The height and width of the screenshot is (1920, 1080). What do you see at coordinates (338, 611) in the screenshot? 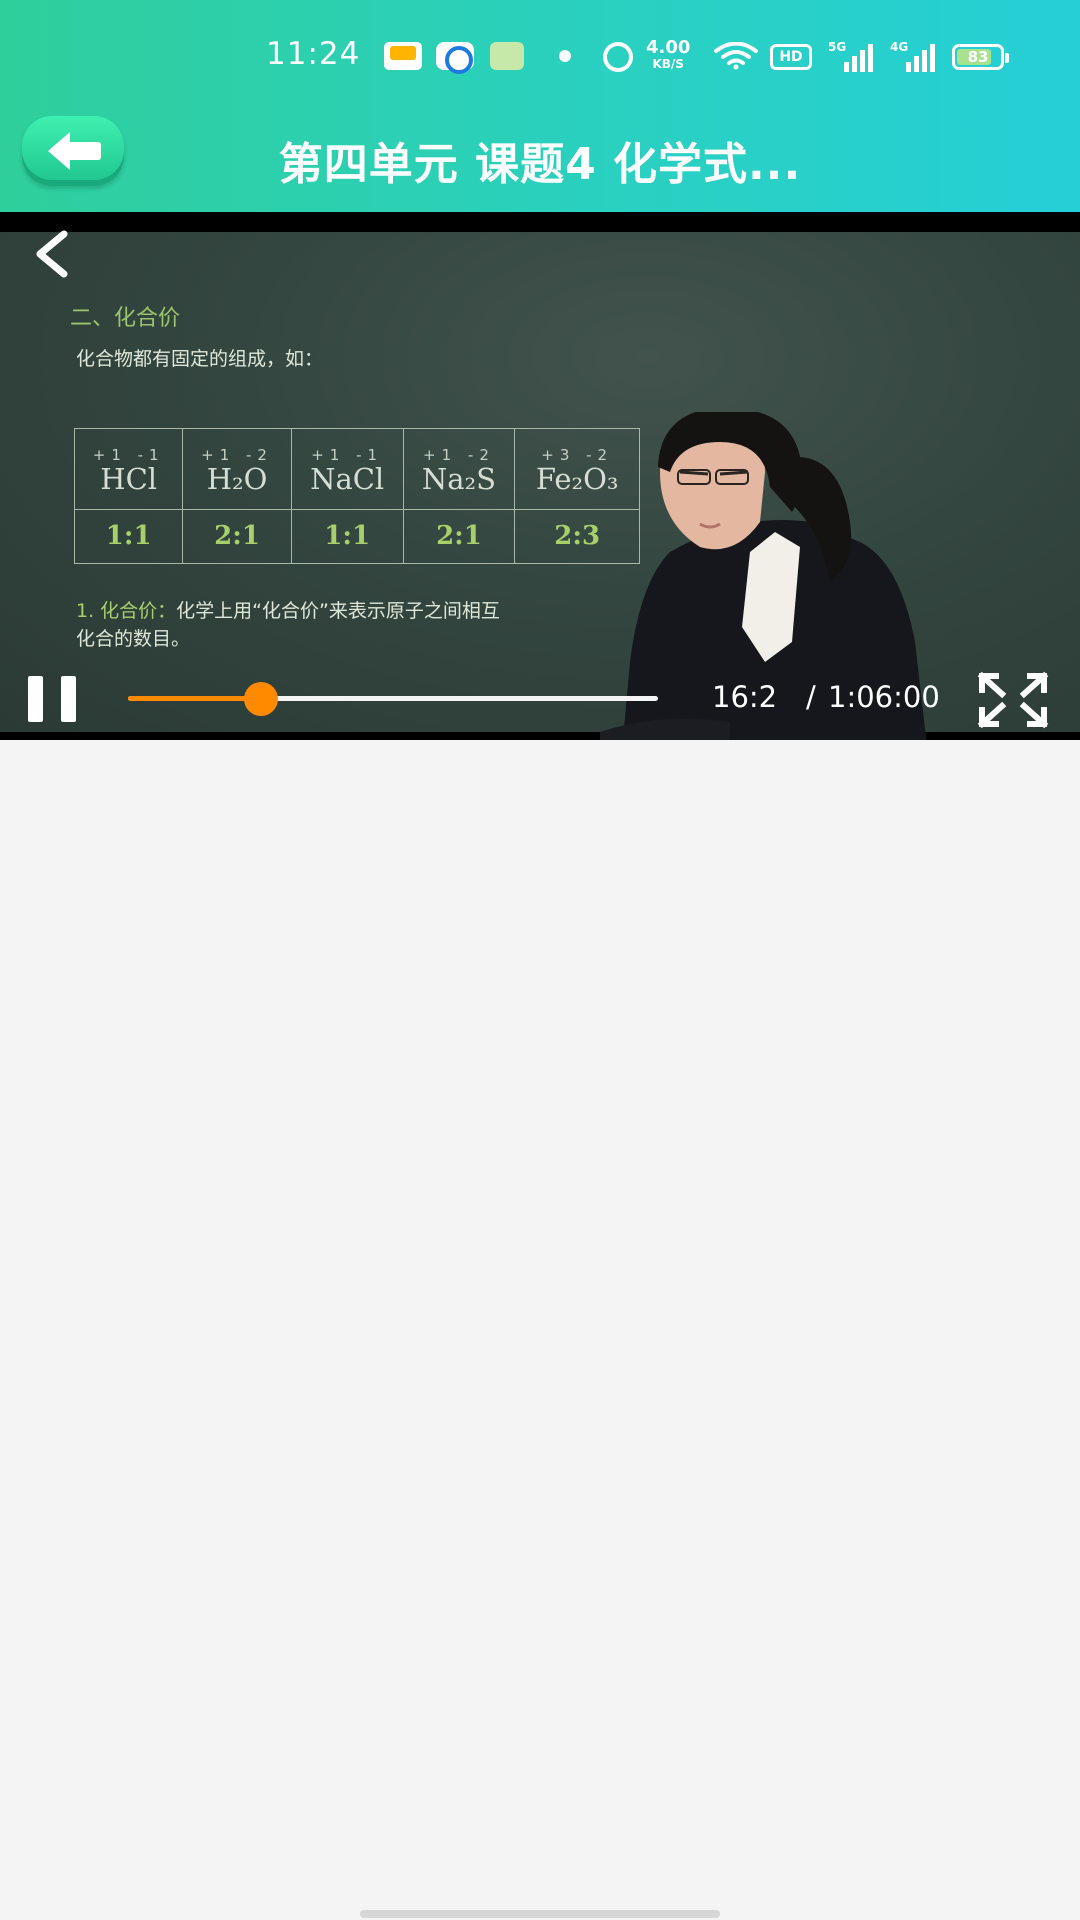
I see `definition-text: 化学上用“化合价”来表示原子之间相互` at bounding box center [338, 611].